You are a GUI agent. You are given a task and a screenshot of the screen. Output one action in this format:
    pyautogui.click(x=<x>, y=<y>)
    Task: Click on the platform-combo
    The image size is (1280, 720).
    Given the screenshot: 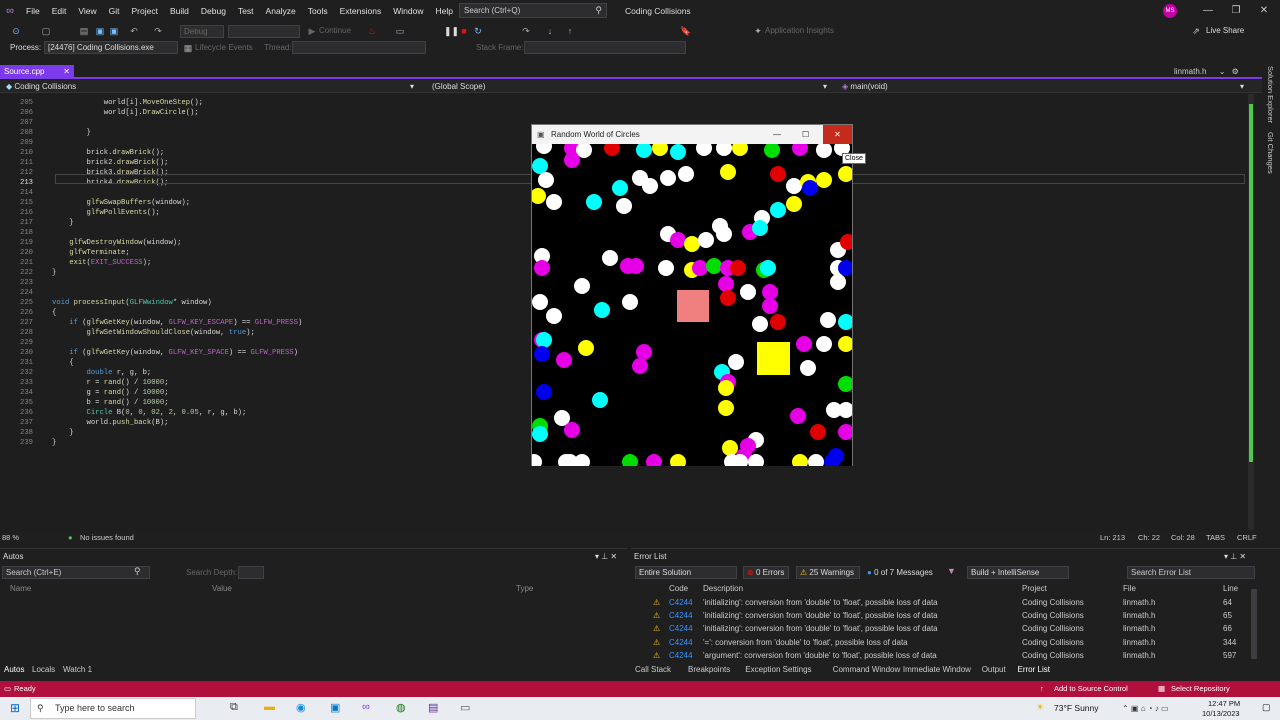 What is the action you would take?
    pyautogui.click(x=264, y=31)
    